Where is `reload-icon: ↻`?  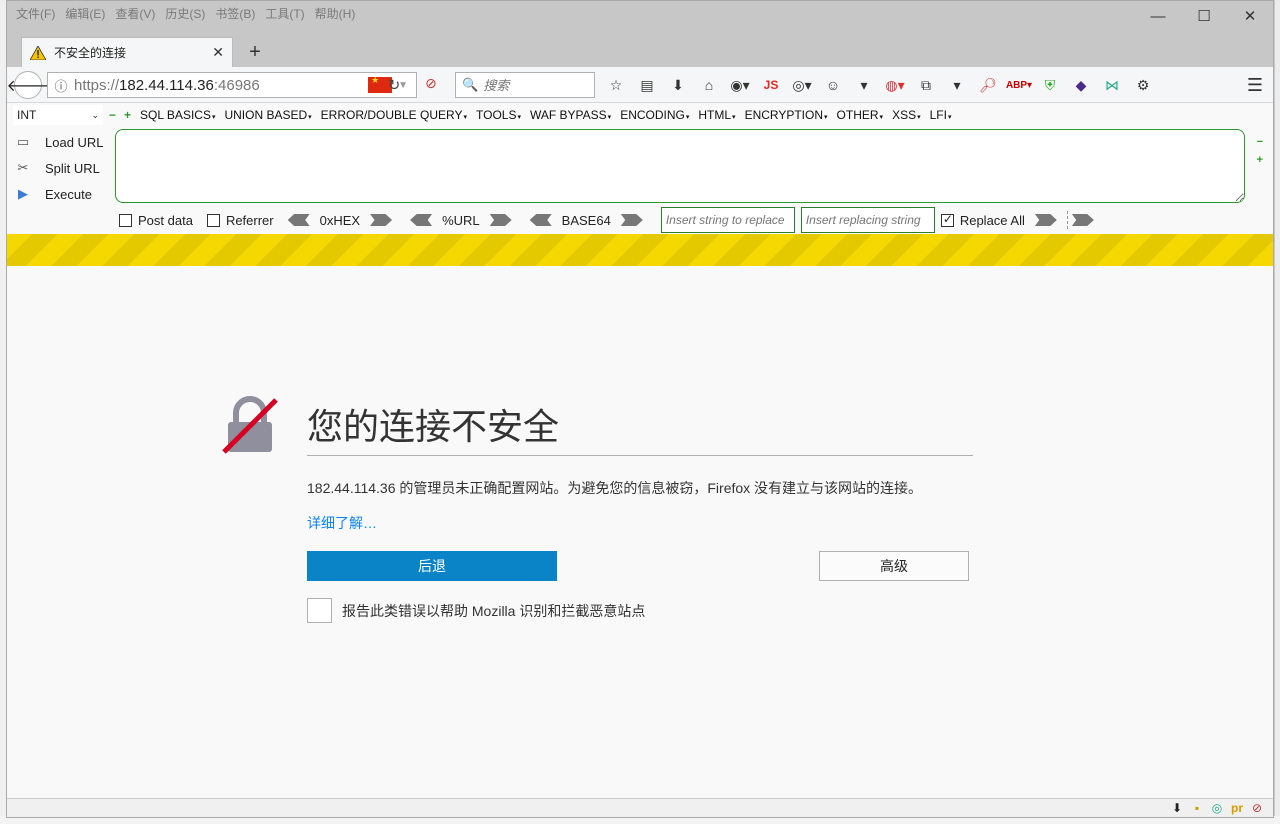
reload-icon: ↻ is located at coordinates (394, 85).